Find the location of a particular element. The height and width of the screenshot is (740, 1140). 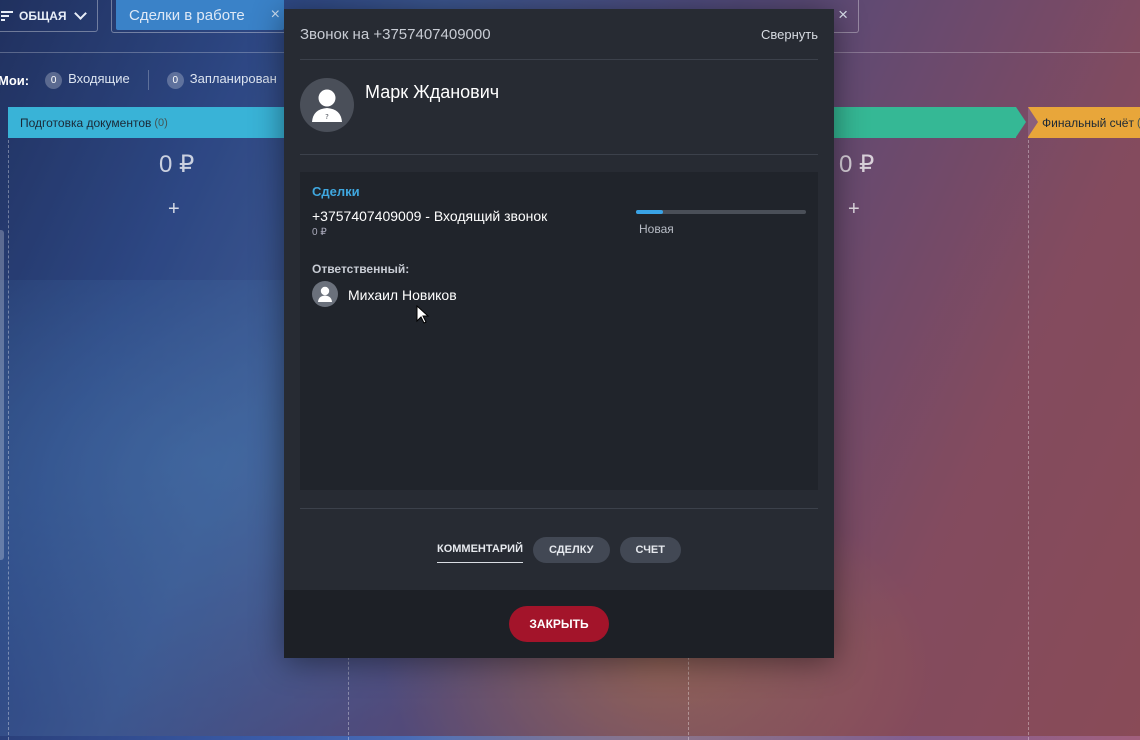

comment-tab: КОММЕНТАРИЙ is located at coordinates (480, 549).